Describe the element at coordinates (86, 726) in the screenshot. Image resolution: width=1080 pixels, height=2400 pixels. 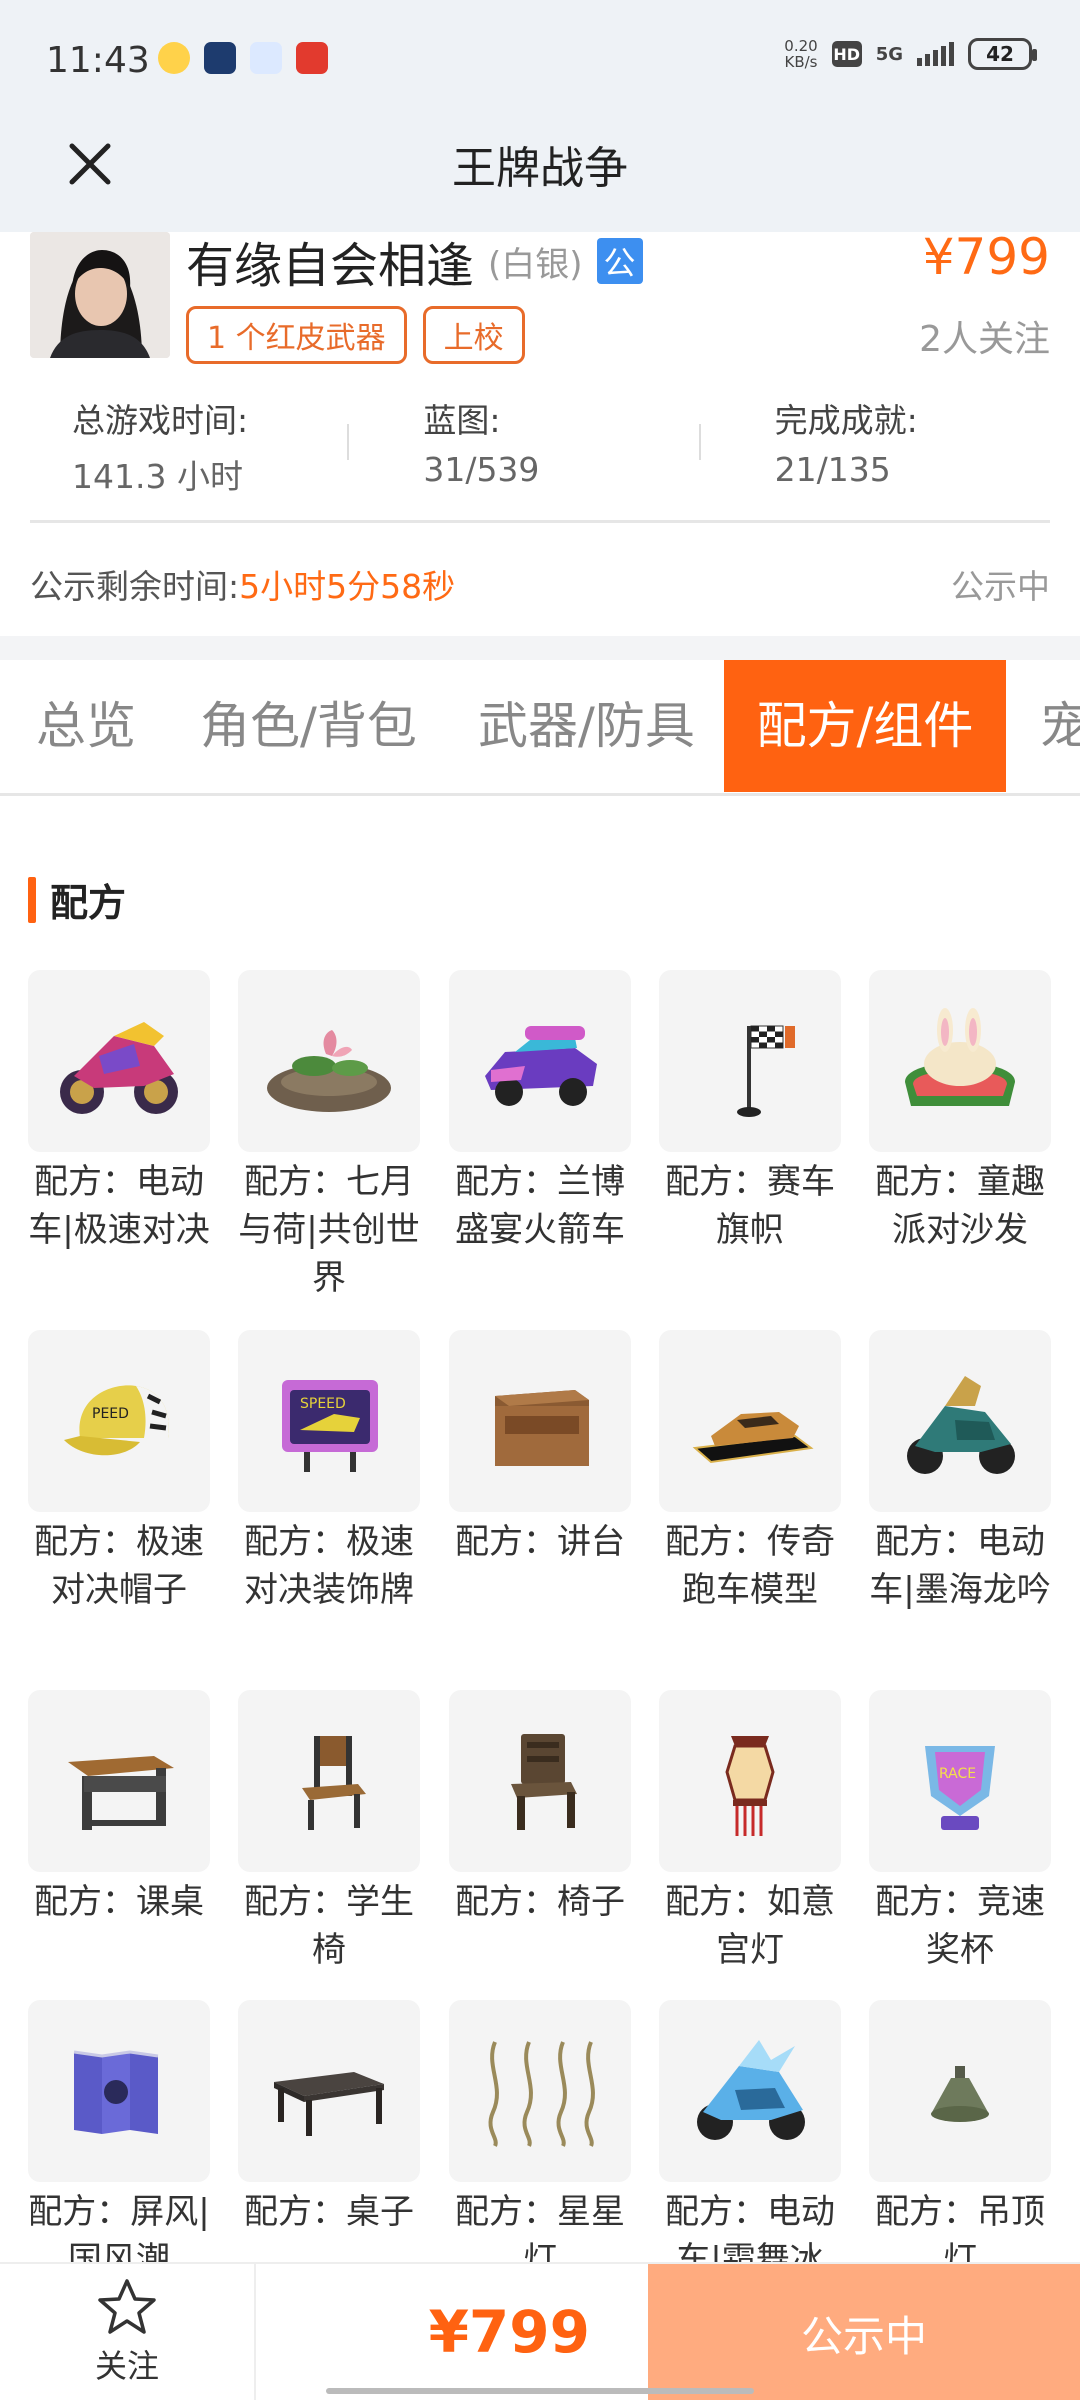
I see `tab-overview: 总览` at that location.